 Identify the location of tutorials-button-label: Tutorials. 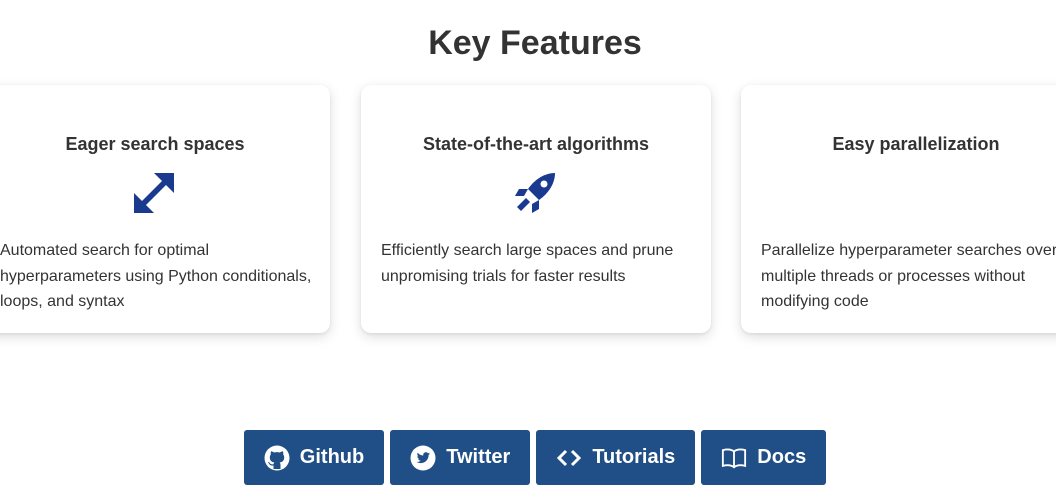
(634, 457).